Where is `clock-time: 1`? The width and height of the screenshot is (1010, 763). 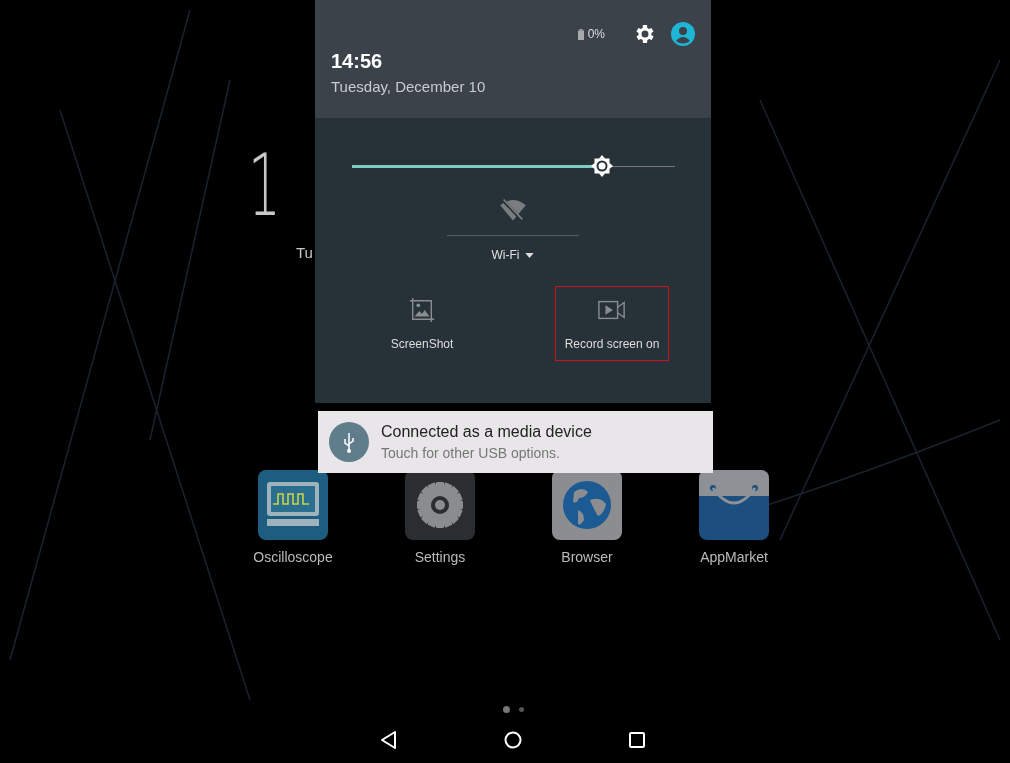 clock-time: 1 is located at coordinates (263, 185).